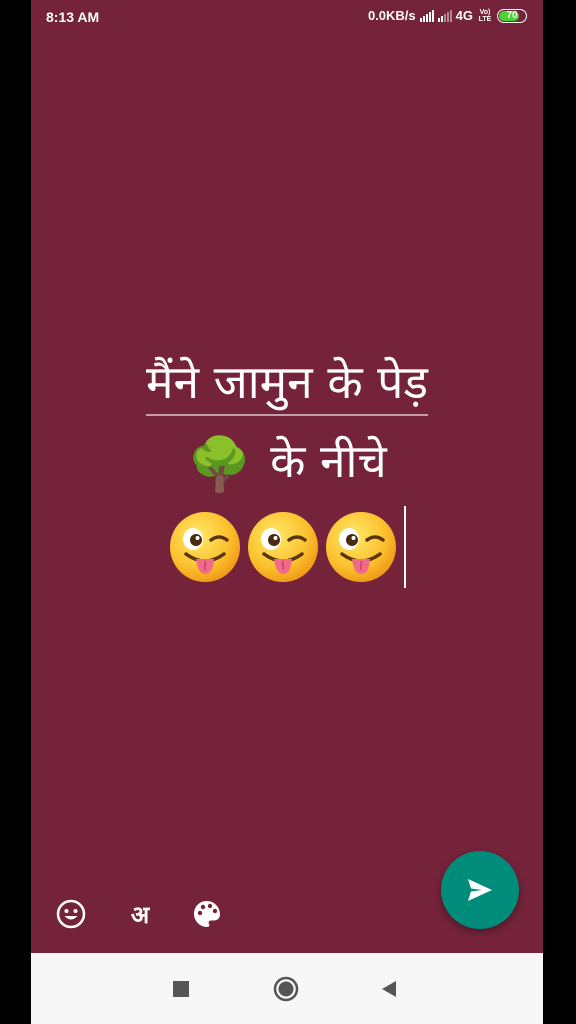 The height and width of the screenshot is (1024, 576). I want to click on battery-level: 70, so click(512, 15).